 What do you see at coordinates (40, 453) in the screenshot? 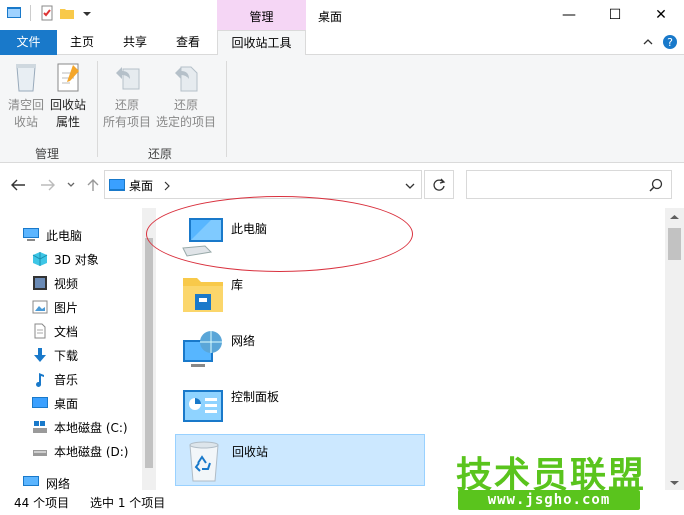
I see `drive-icon` at bounding box center [40, 453].